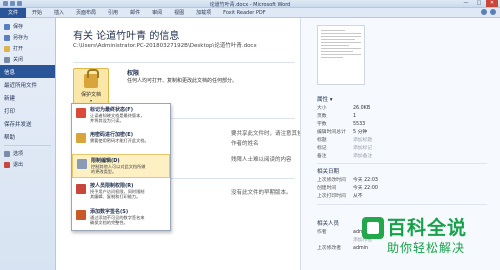 This screenshot has height=270, width=500. I want to click on restrict-people-icon, so click(81, 189).